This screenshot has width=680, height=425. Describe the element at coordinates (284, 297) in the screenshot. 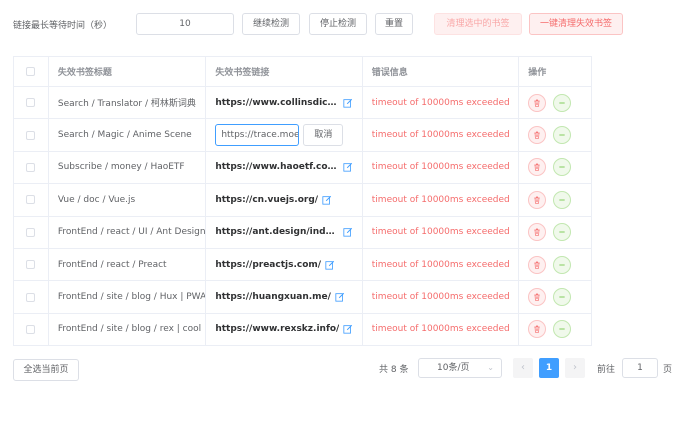

I see `link-cell: https://huangxuan.me/` at that location.